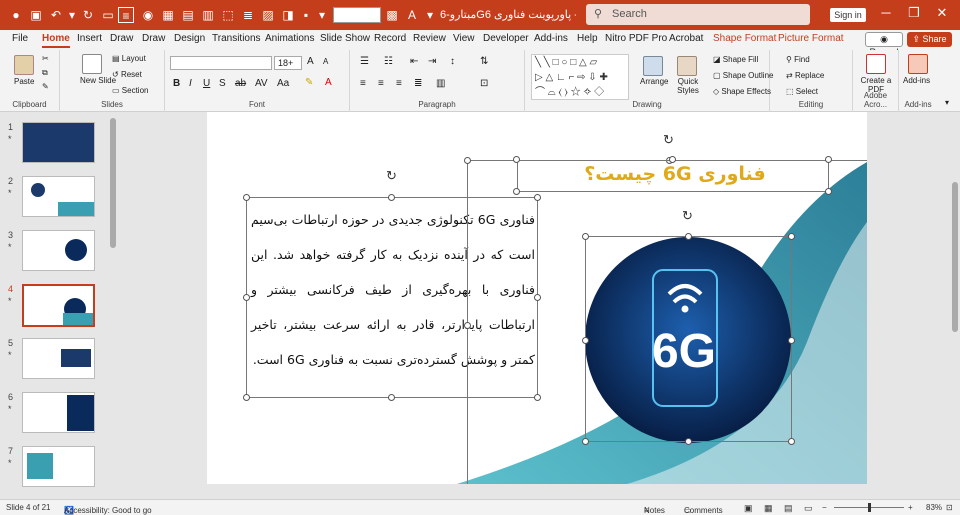 Image resolution: width=960 pixels, height=515 pixels. Describe the element at coordinates (45, 86) in the screenshot. I see `format-painter-icon: ✎` at that location.